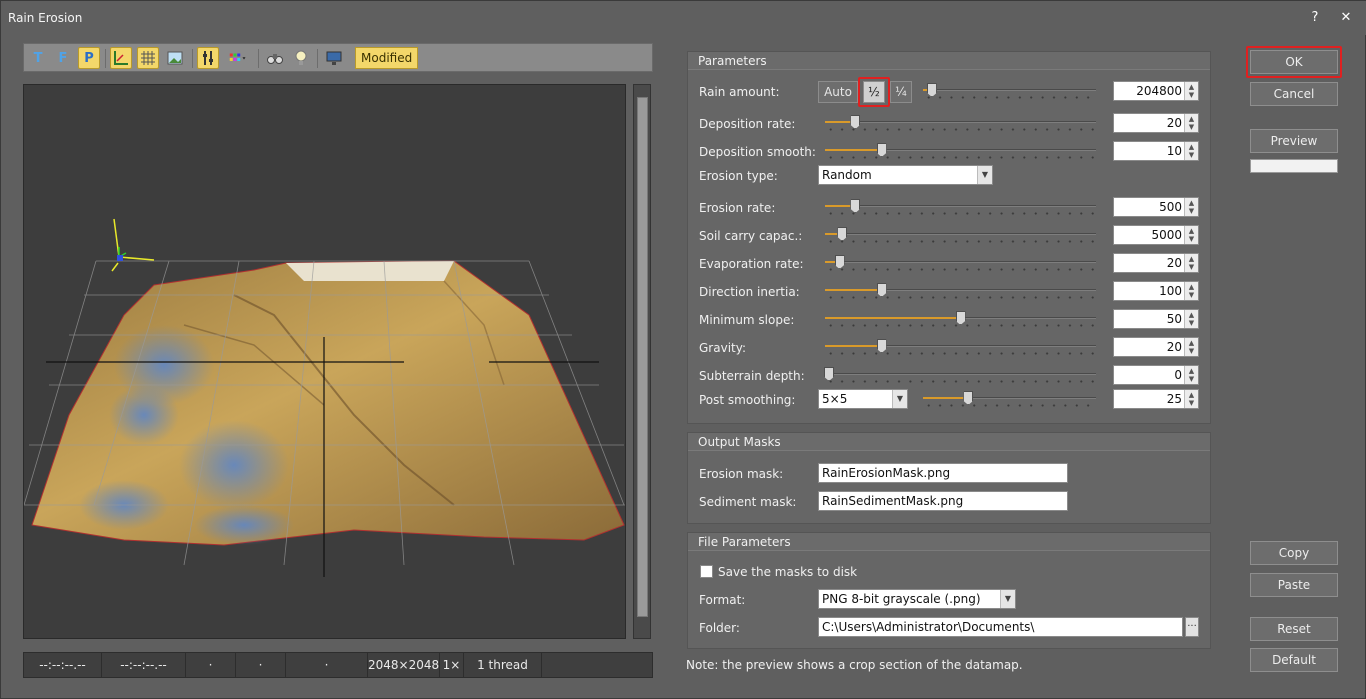  I want to click on display-settings-button, so click(334, 58).